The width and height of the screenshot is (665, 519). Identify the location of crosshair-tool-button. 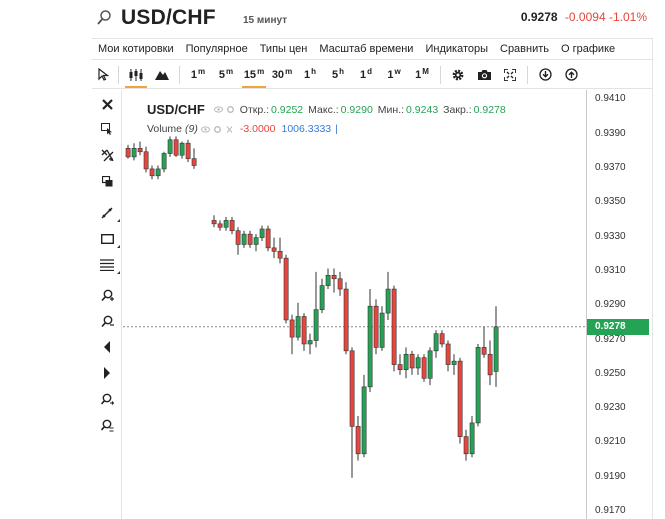
(107, 155).